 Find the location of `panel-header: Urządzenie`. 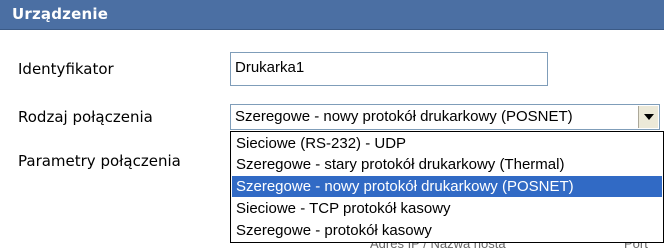

panel-header: Urządzenie is located at coordinates (332, 15).